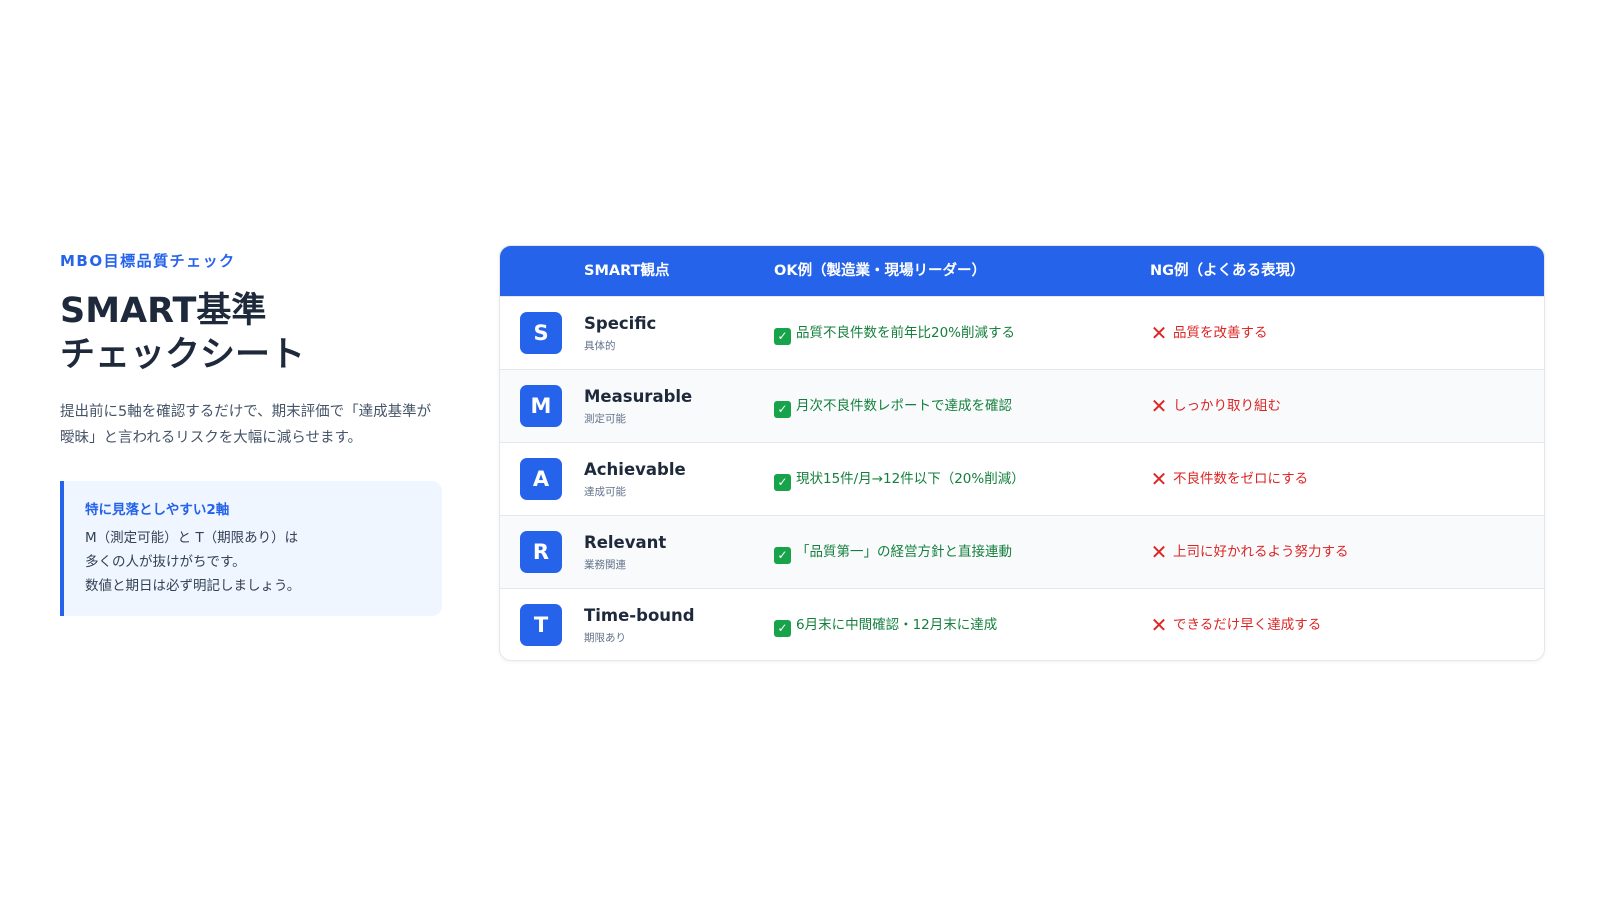  I want to click on ng-example: ✕ 上司に好かれるよう努力する, so click(1249, 552).